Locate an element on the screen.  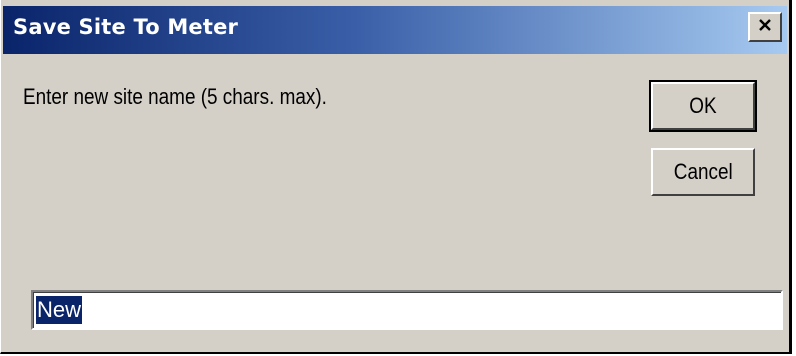
cancel-button-label: Cancel is located at coordinates (703, 171).